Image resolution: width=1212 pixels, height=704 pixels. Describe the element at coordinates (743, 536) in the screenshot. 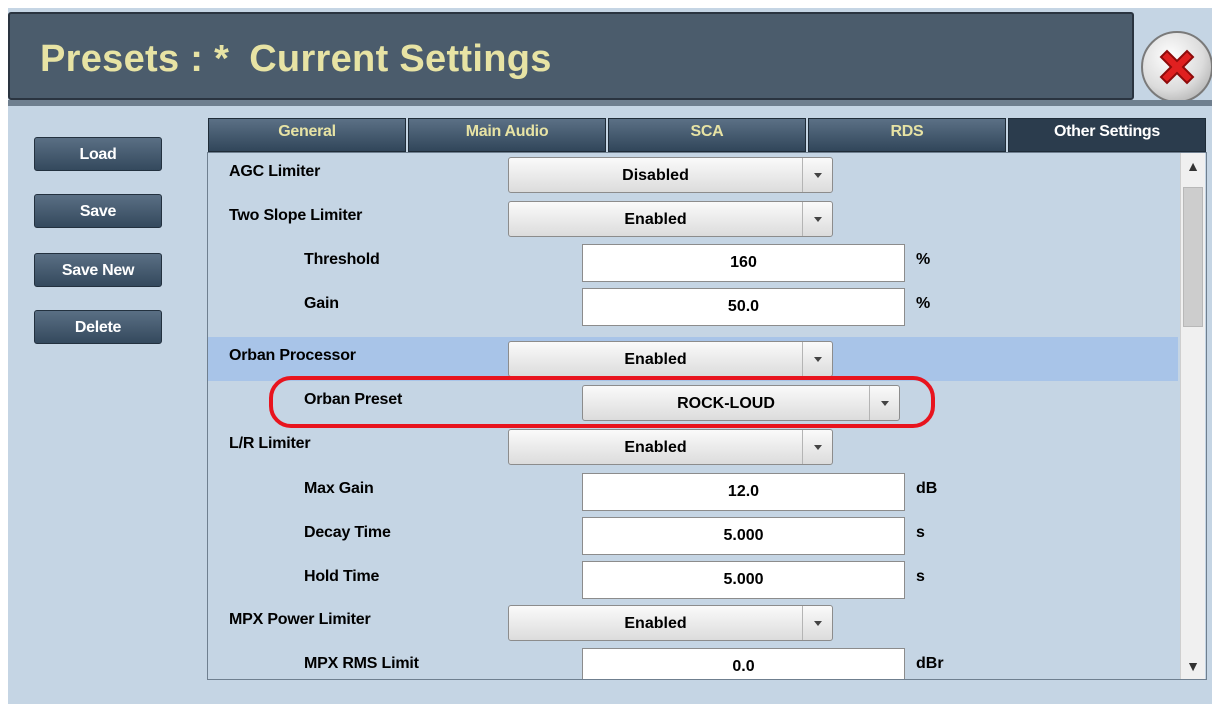

I see `decay-time-input: 5.000` at that location.